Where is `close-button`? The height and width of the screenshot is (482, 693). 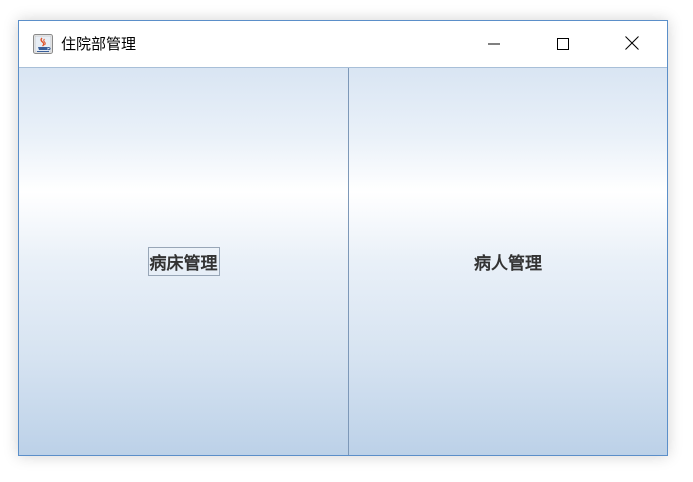
close-button is located at coordinates (632, 44).